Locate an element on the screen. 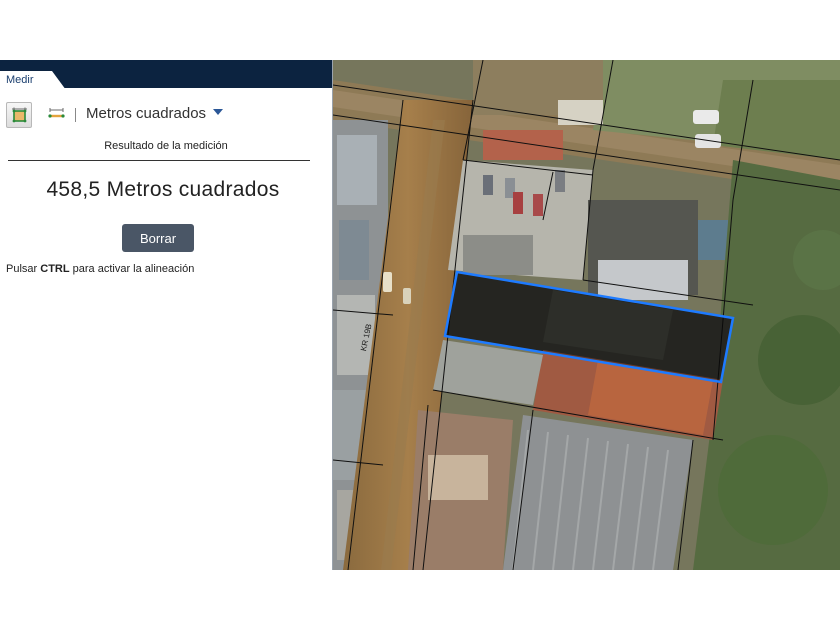  snapping-hint: Pulsar CTRL para activar la alineación is located at coordinates (100, 269).